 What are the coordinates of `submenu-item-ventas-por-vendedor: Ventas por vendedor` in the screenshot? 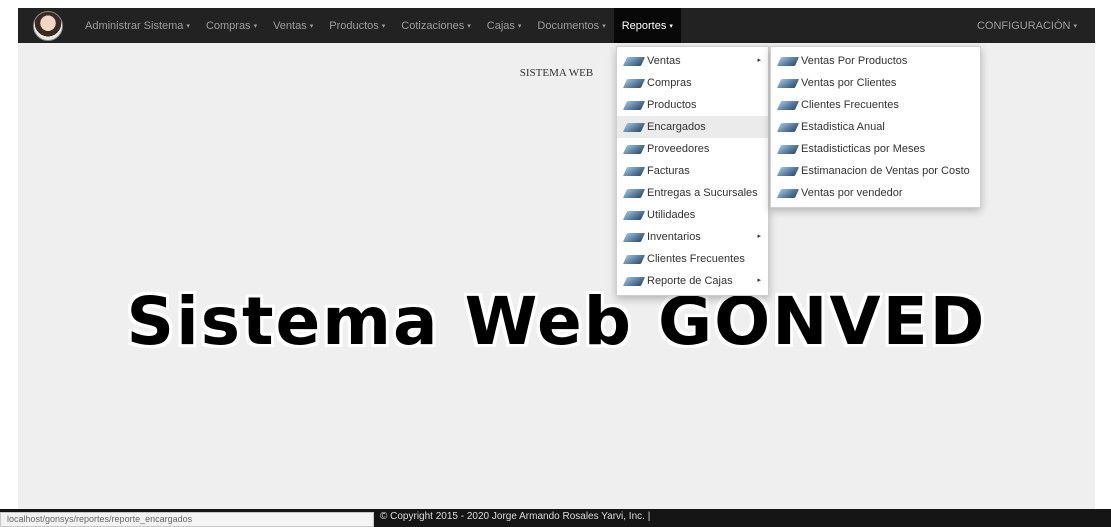 It's located at (875, 193).